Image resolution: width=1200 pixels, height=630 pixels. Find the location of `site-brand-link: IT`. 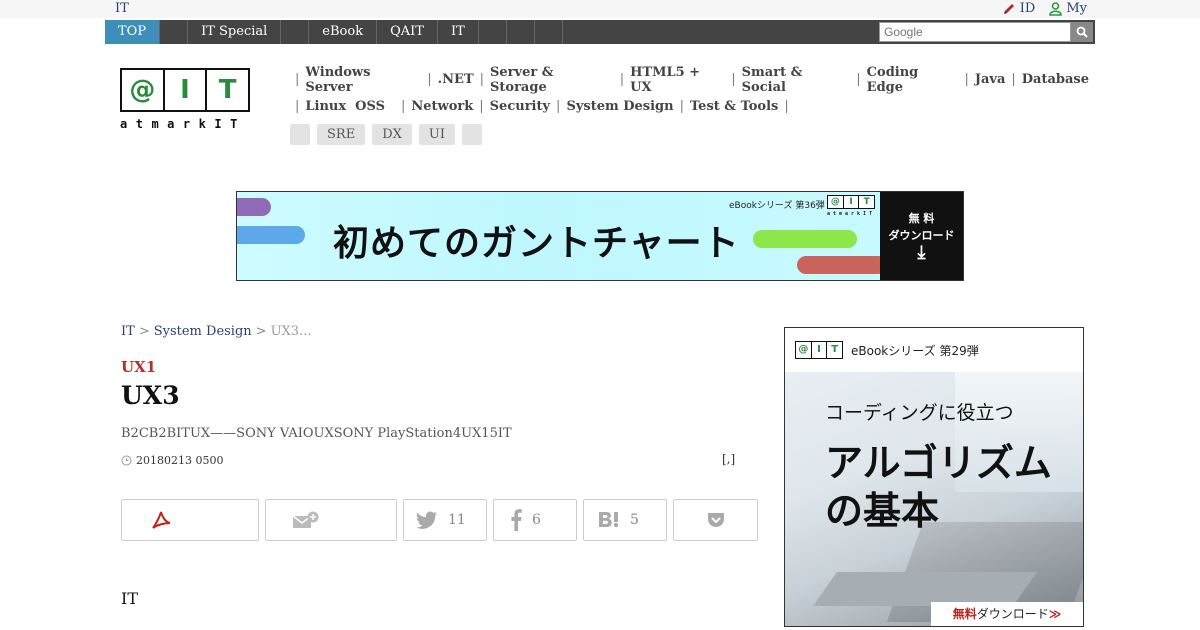

site-brand-link: IT is located at coordinates (122, 8).